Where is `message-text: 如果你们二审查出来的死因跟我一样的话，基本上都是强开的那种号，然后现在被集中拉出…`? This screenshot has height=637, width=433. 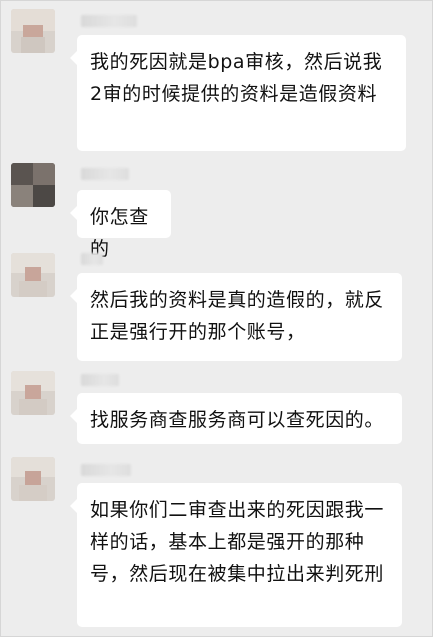
message-text: 如果你们二审查出来的死因跟我一样的话，基本上都是强开的那种号，然后现在被集中拉出… is located at coordinates (237, 542).